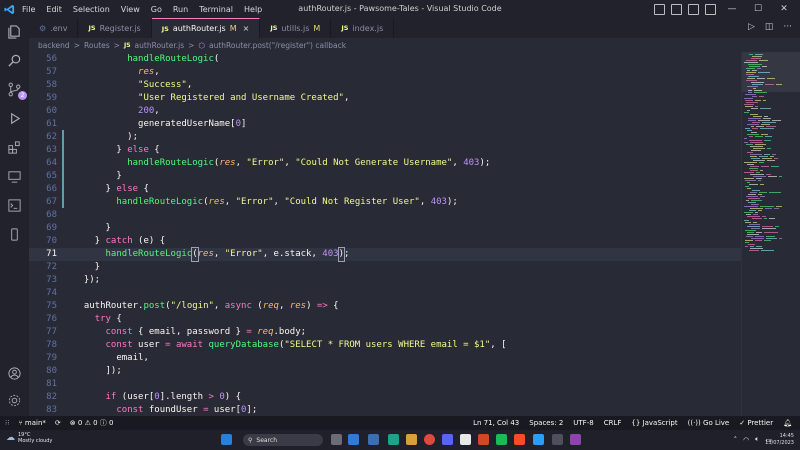  I want to click on tab-register-js: JS Register.js, so click(115, 28).